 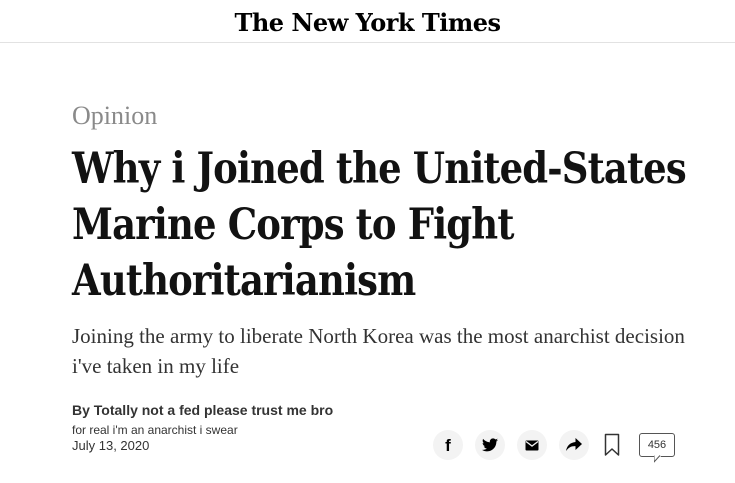 I want to click on section-label: Opinion, so click(x=393, y=116).